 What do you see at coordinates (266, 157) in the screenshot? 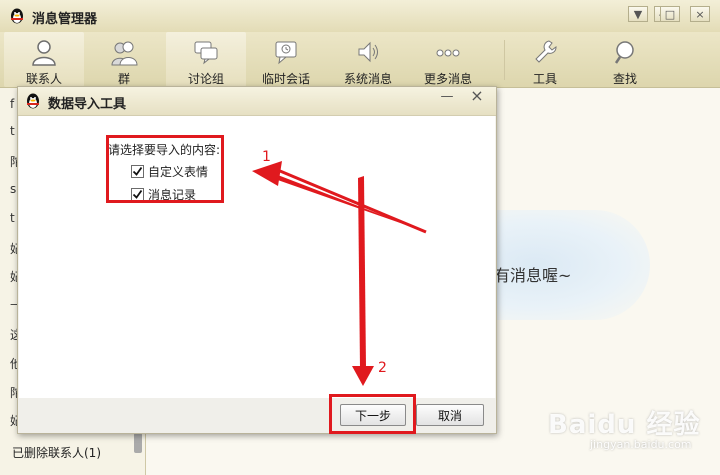
I see `annotation-number-1: 1` at bounding box center [266, 157].